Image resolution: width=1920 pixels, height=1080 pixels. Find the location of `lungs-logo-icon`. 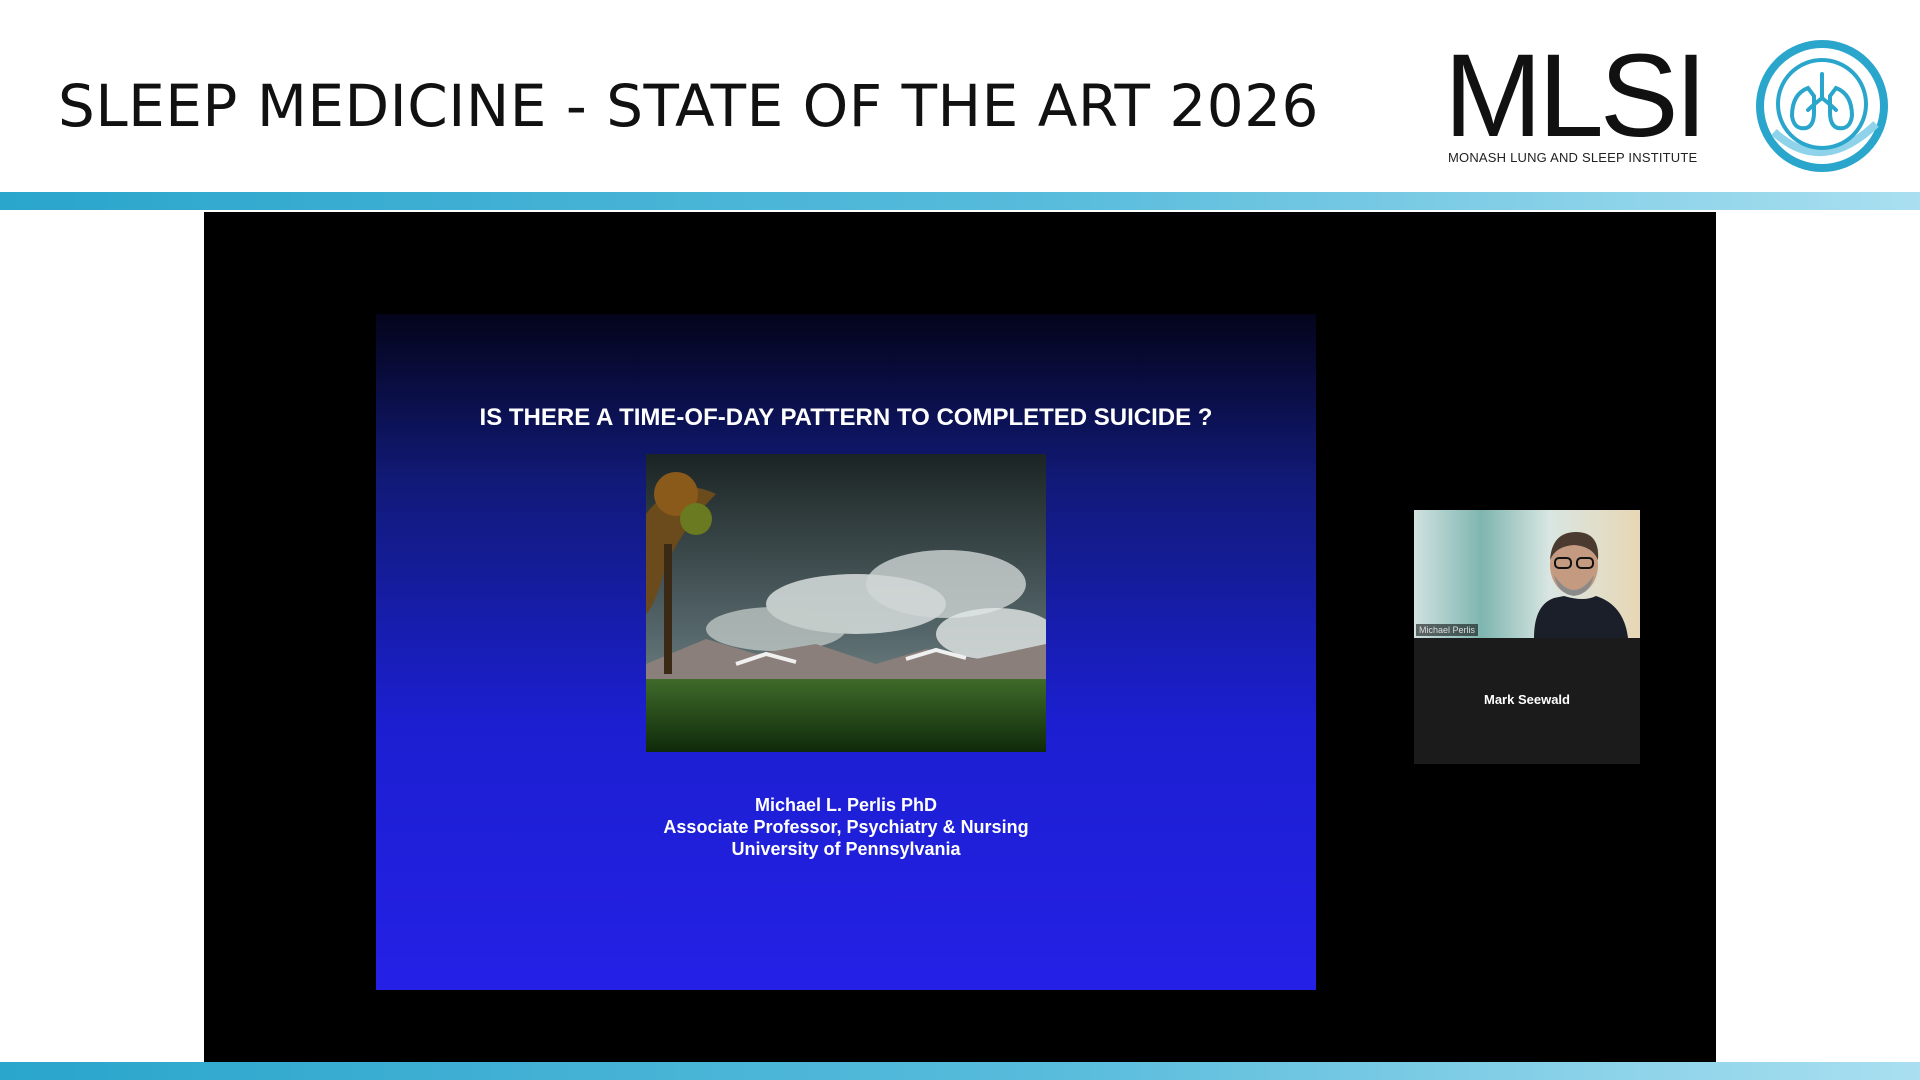

lungs-logo-icon is located at coordinates (1822, 106).